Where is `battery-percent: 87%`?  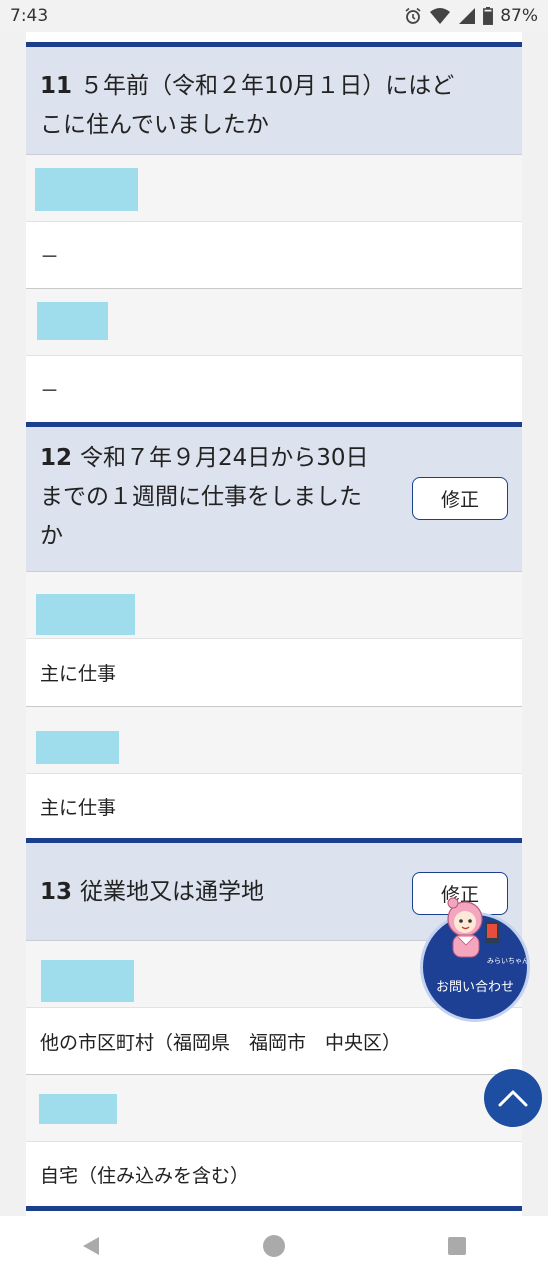 battery-percent: 87% is located at coordinates (519, 16).